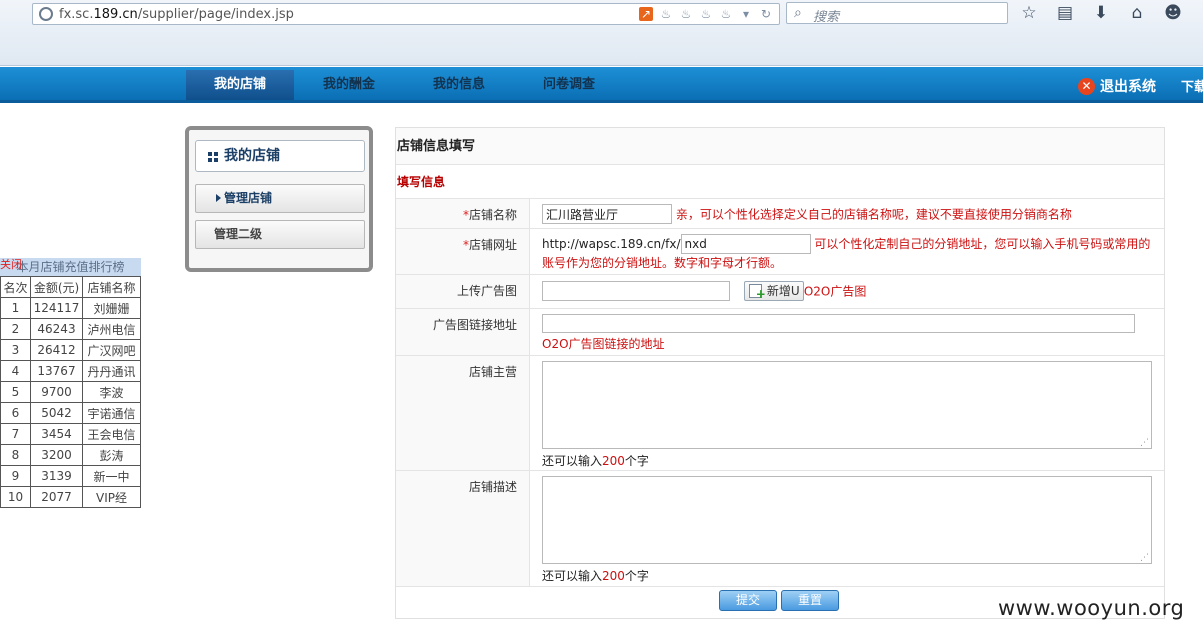  What do you see at coordinates (15, 392) in the screenshot?
I see `rank-cell: 5` at bounding box center [15, 392].